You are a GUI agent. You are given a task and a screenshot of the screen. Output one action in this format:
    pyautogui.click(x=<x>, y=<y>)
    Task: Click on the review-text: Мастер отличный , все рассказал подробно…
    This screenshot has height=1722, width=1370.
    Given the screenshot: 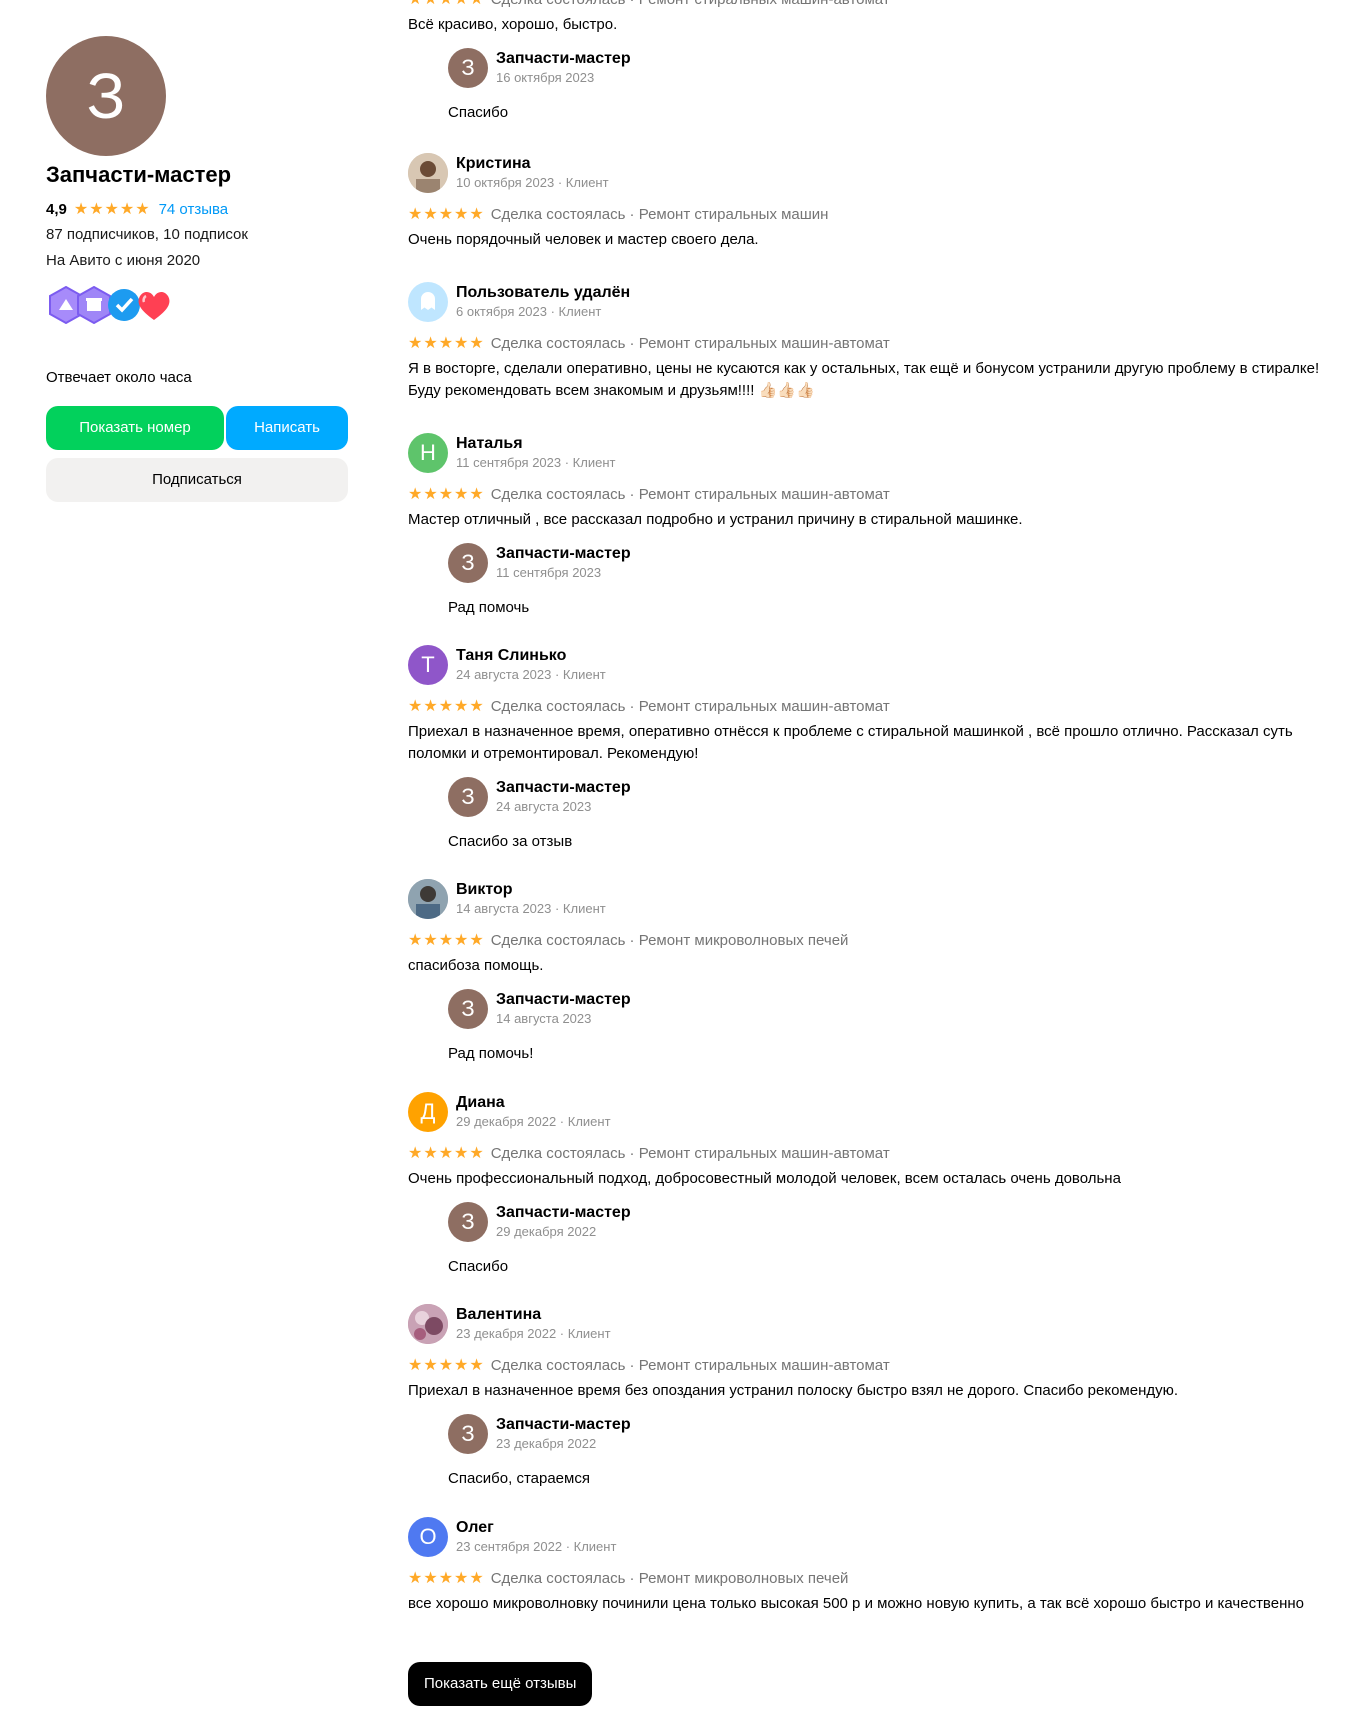 What is the action you would take?
    pyautogui.click(x=715, y=519)
    